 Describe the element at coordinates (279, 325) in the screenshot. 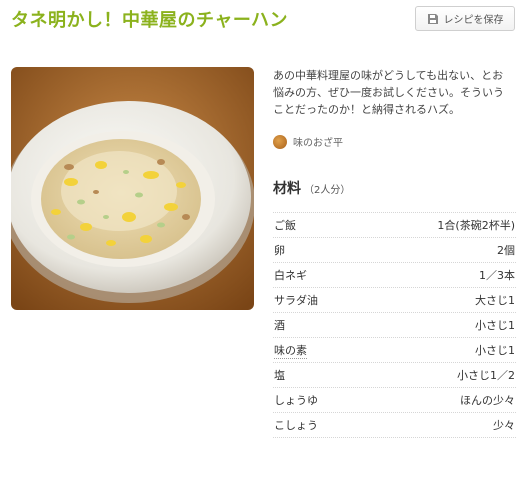

I see `ingredient-name: 酒` at that location.